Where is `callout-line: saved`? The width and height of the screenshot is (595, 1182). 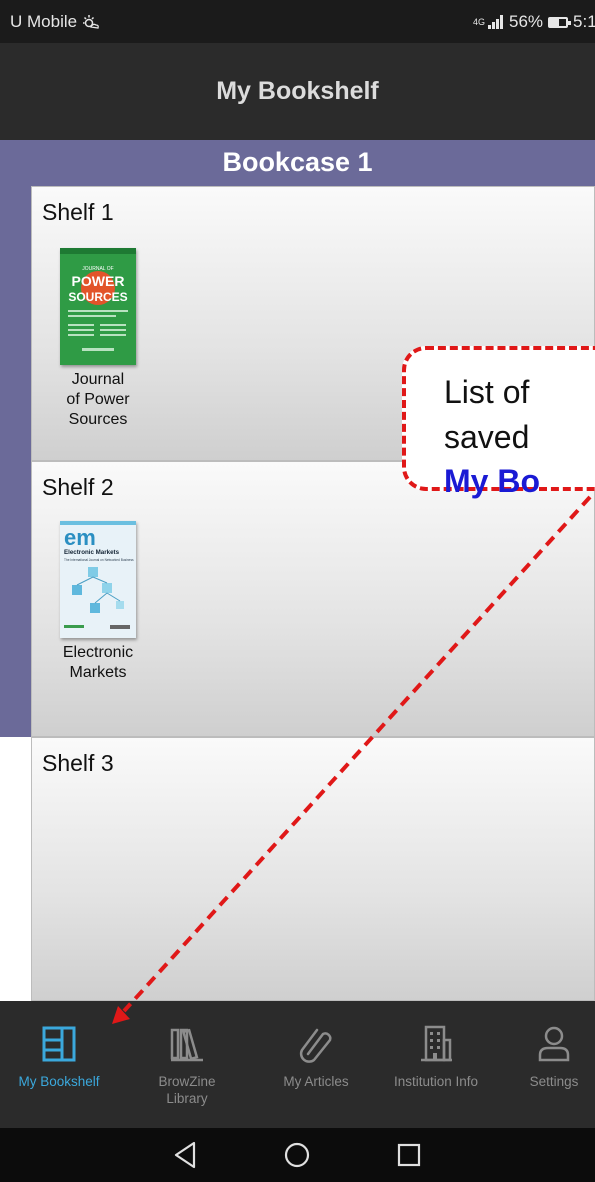 callout-line: saved is located at coordinates (487, 437).